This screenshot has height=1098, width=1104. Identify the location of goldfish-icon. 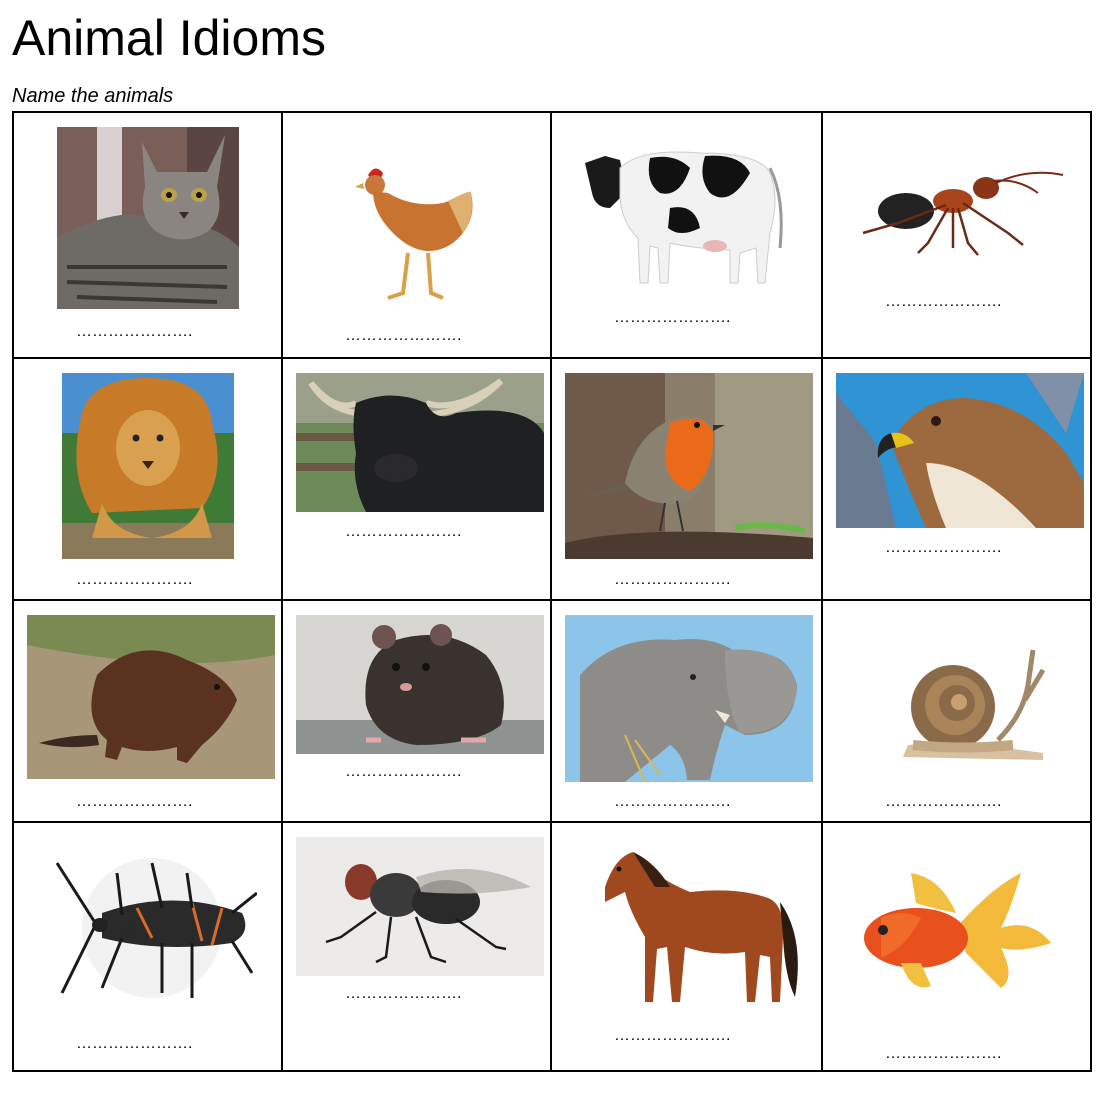
(956, 933).